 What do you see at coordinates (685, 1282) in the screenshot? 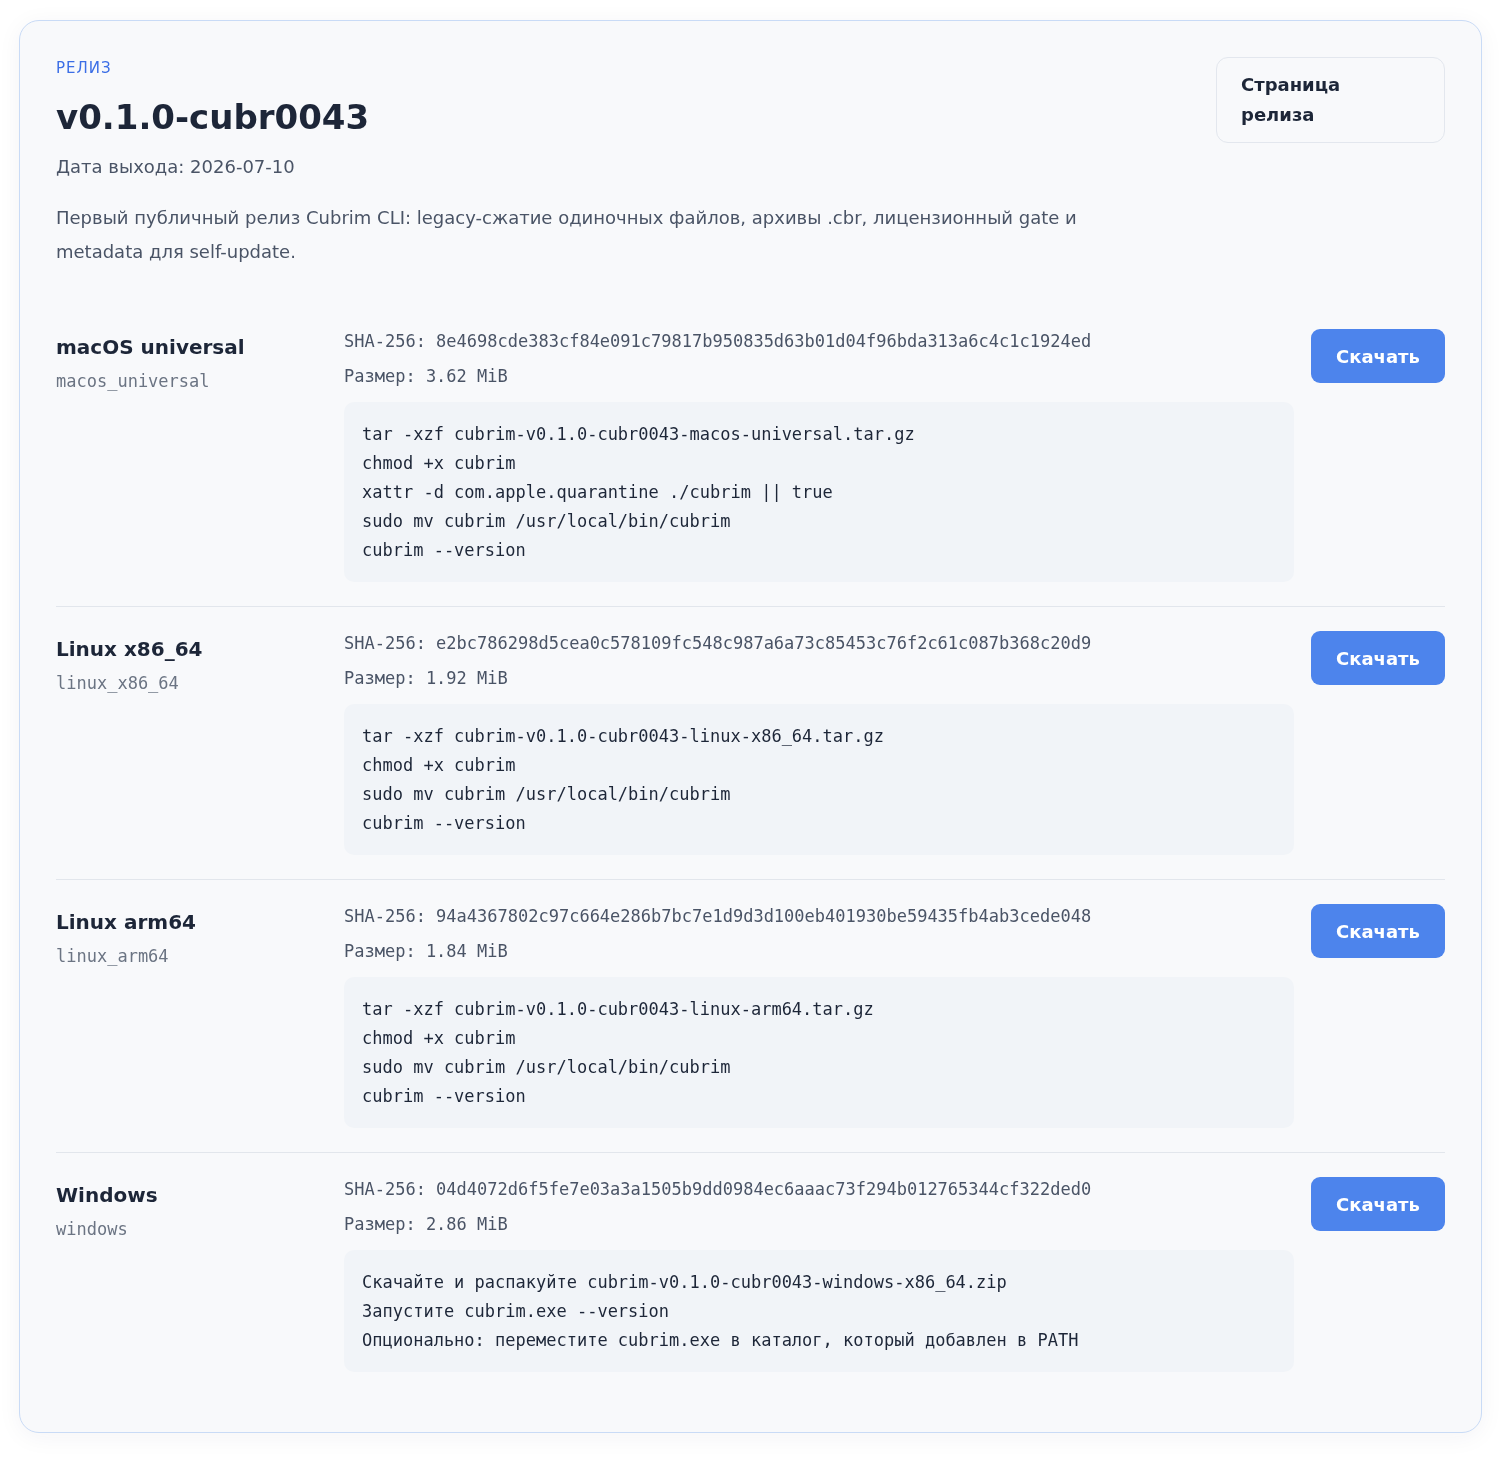
I see `command-line: Скачайте и распакуйте cubrim-v0.1.0-cubr0043-windows-x86_64.zip` at bounding box center [685, 1282].